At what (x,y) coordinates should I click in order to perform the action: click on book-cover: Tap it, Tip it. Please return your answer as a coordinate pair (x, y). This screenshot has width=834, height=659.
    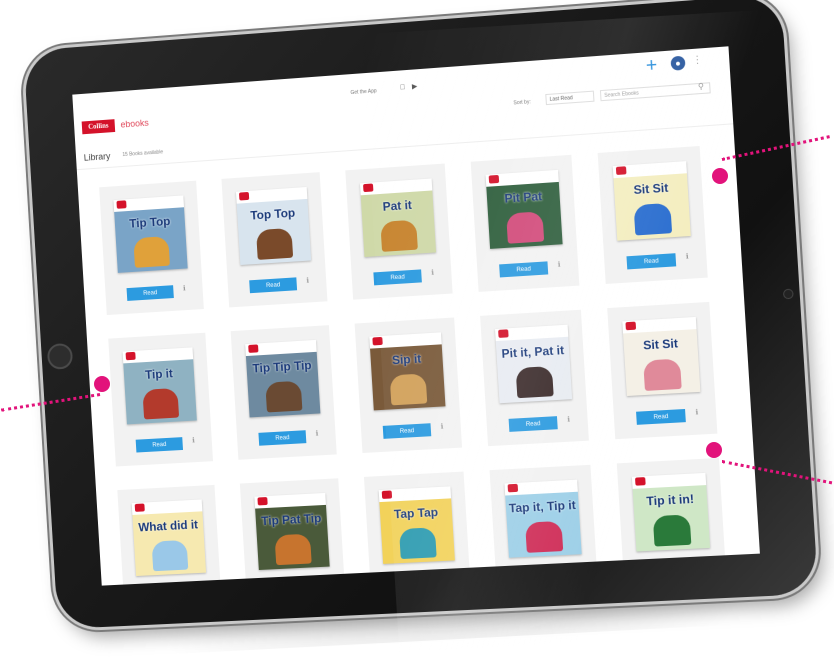
    Looking at the image, I should click on (543, 518).